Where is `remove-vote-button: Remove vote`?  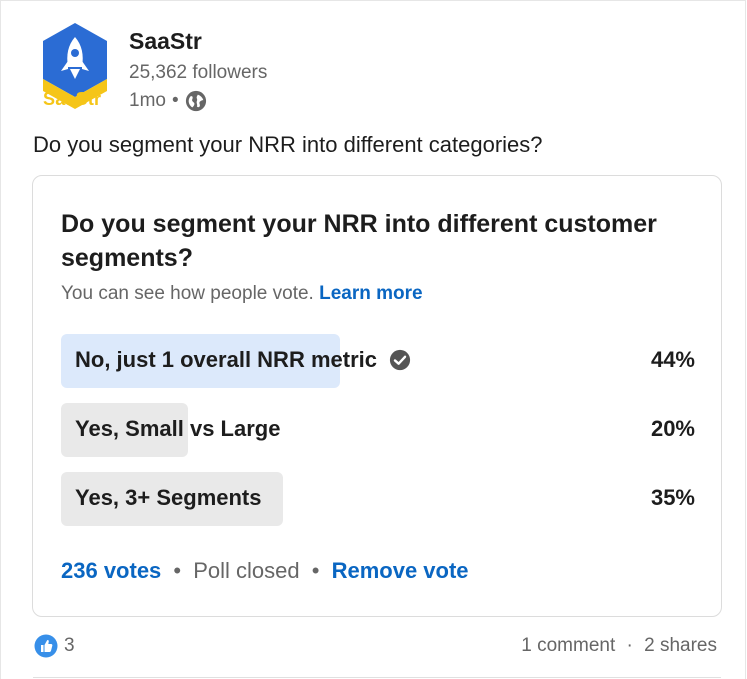
remove-vote-button: Remove vote is located at coordinates (400, 570).